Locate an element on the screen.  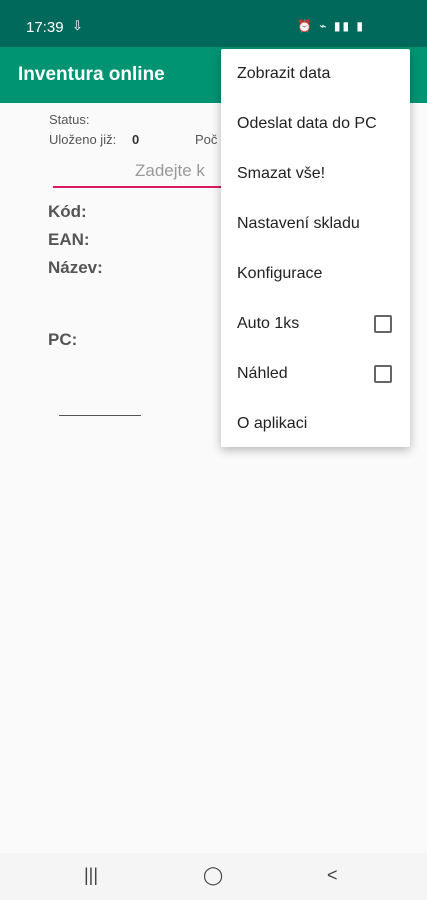
ean-label: EAN: is located at coordinates (69, 239).